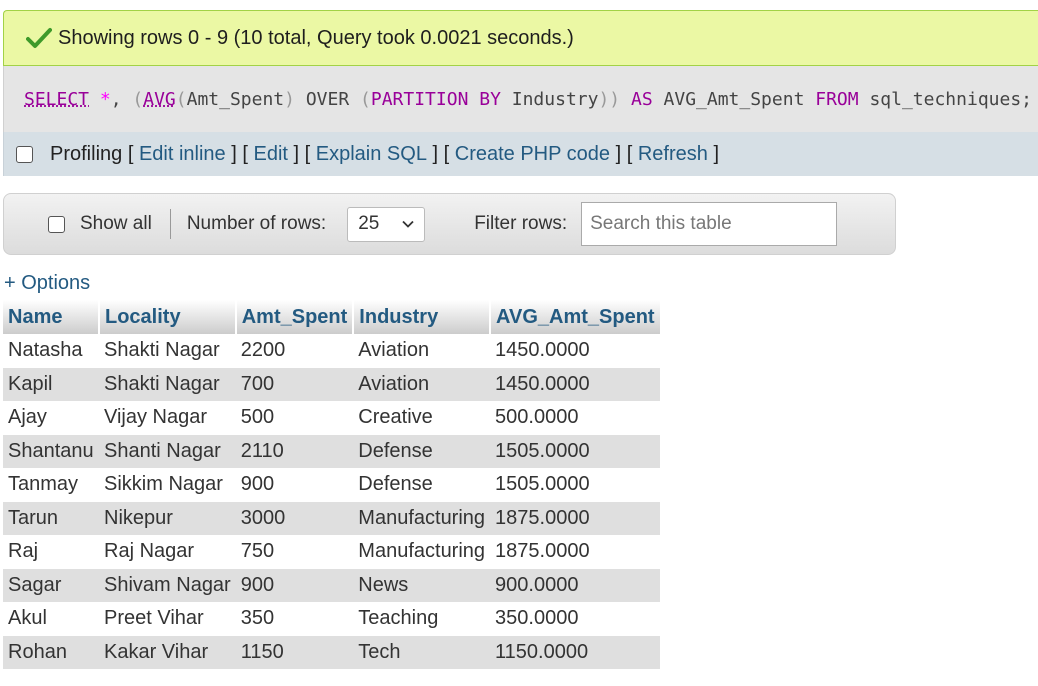 The height and width of the screenshot is (686, 1038). What do you see at coordinates (51, 652) in the screenshot?
I see `cell-name: Rohan` at bounding box center [51, 652].